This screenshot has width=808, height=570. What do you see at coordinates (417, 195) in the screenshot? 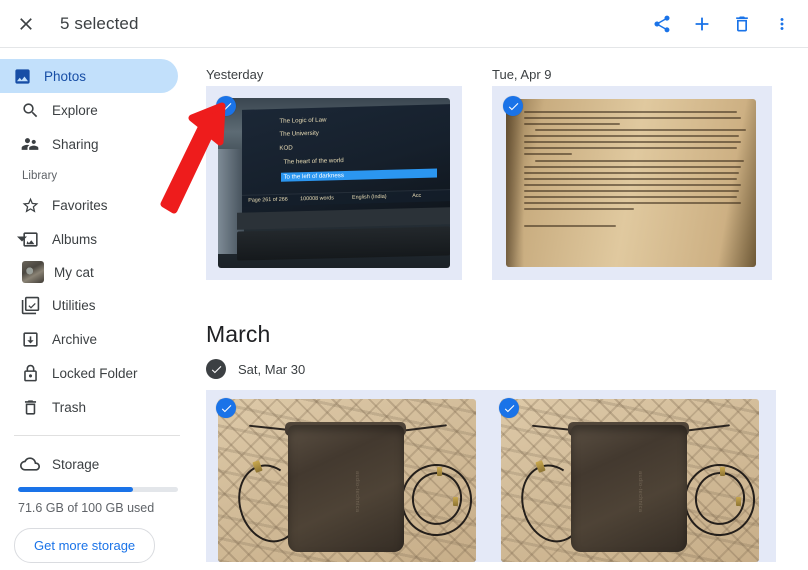
I see `status-accessibility: Acc` at bounding box center [417, 195].